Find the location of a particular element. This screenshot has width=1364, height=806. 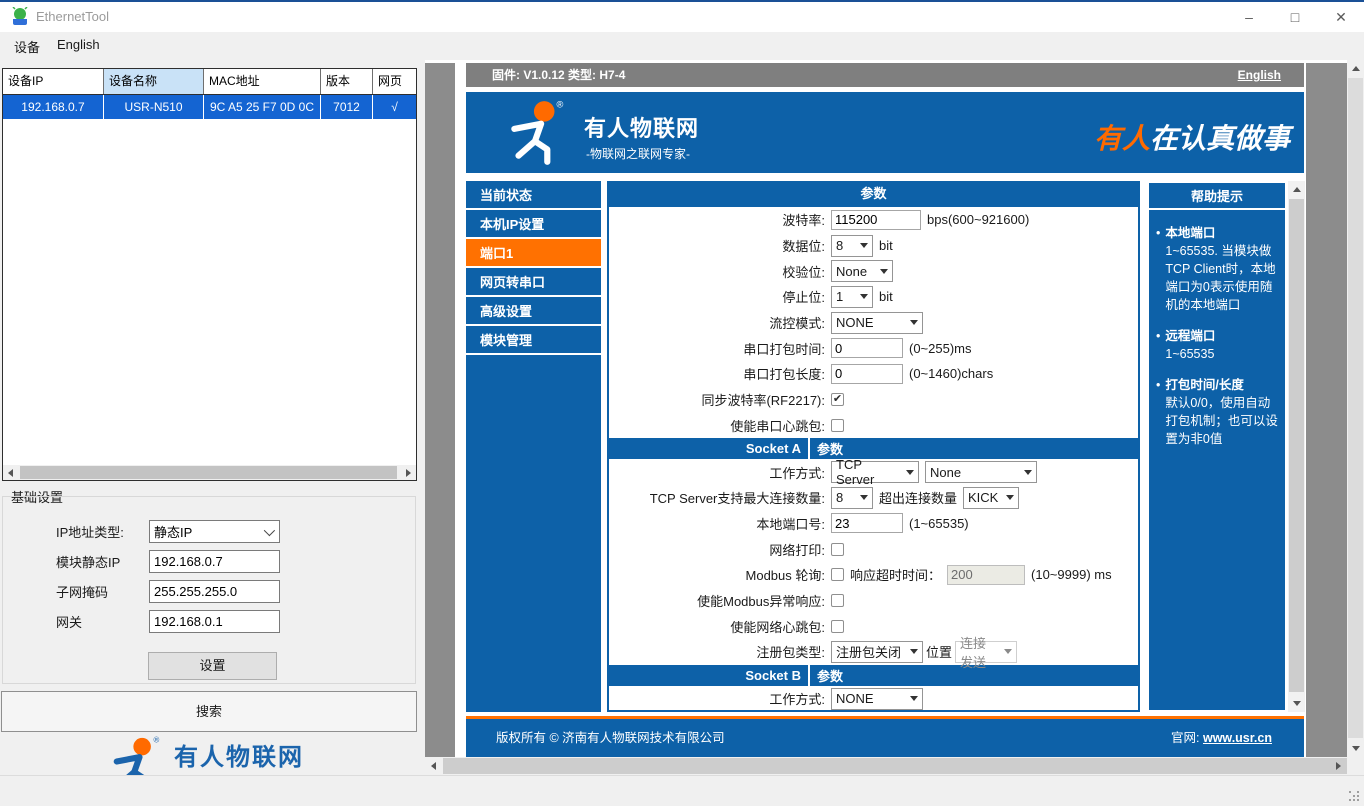

window-vscroll-thumb is located at coordinates (1355, 408).